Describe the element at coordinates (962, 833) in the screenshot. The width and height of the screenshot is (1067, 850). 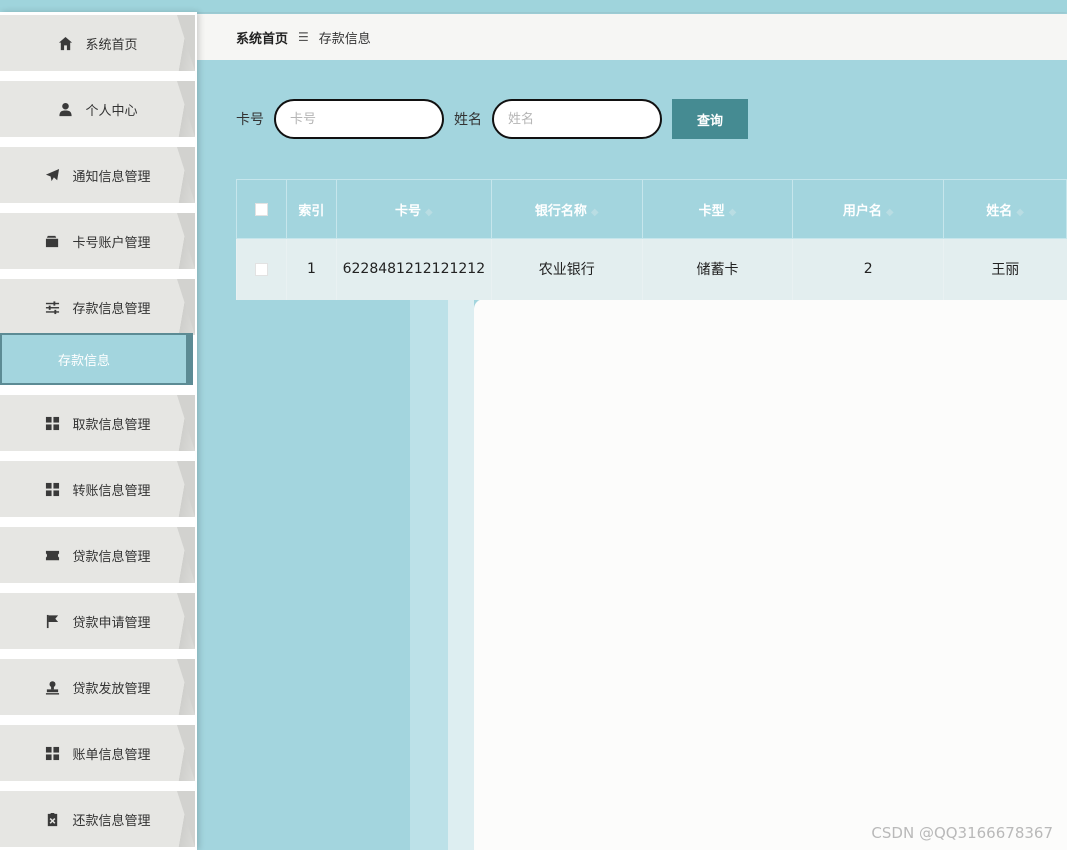
I see `watermark: CSDN @QQ3166678367` at that location.